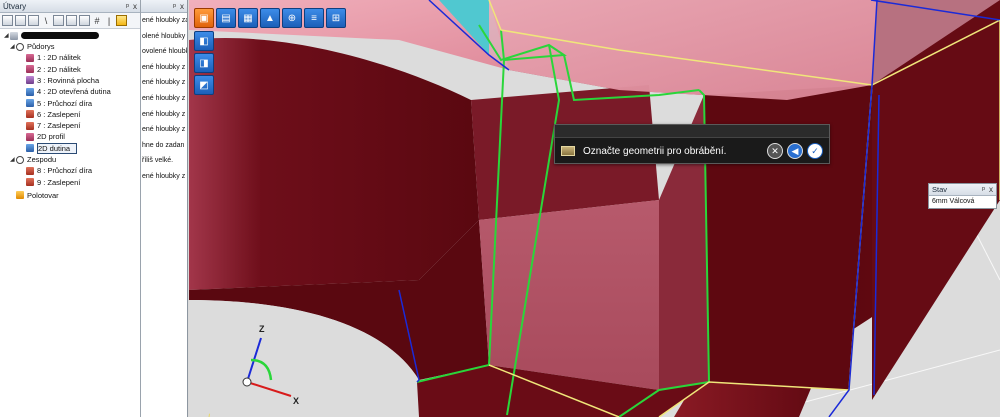 Image resolution: width=1000 pixels, height=417 pixels. What do you see at coordinates (164, 6) in the screenshot?
I see `messages-panel-title-bar: ᵖ x` at bounding box center [164, 6].